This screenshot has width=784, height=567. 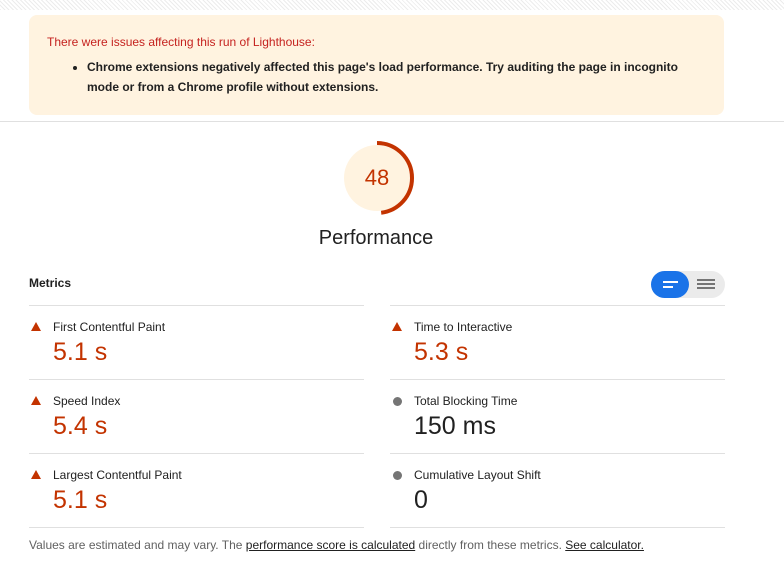 I want to click on gauge-label: Performance, so click(x=376, y=238).